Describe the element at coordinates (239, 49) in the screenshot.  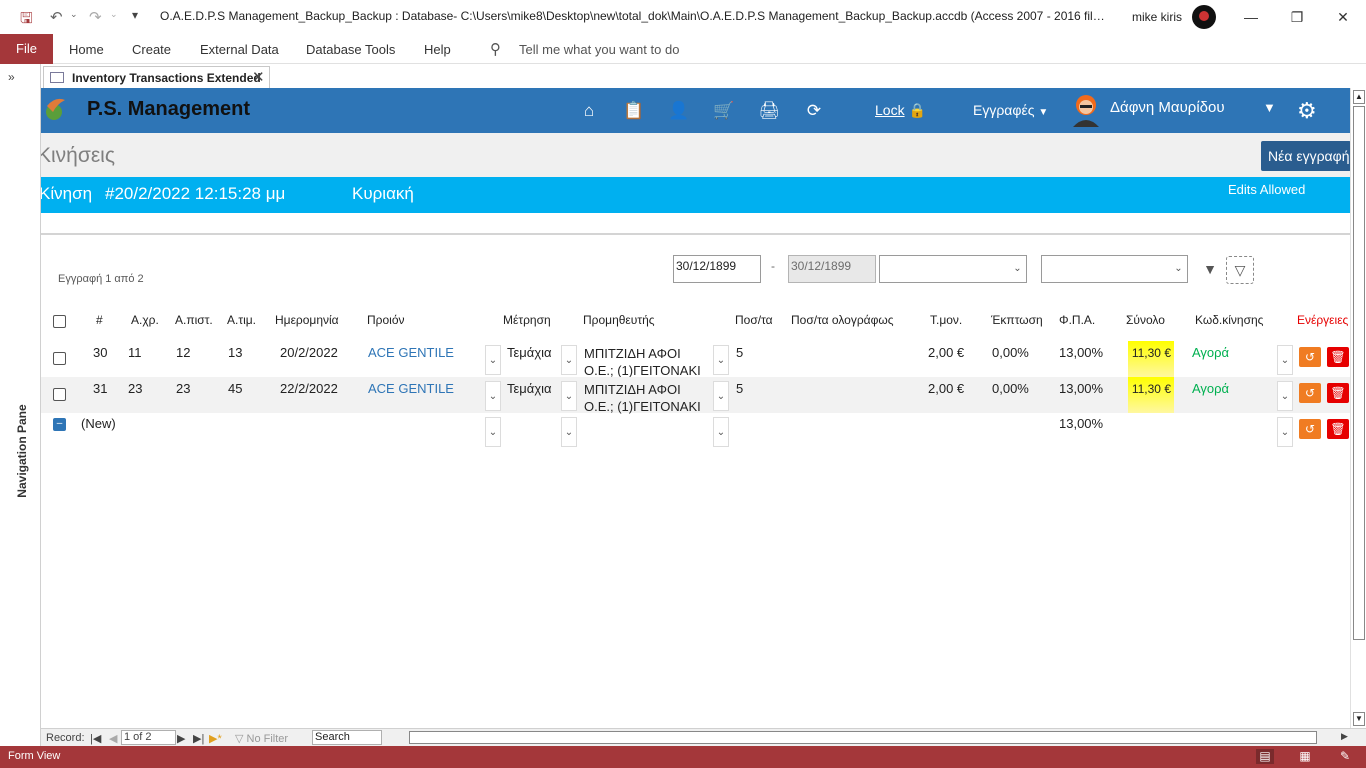
I see `tab-external-data: External Data` at that location.